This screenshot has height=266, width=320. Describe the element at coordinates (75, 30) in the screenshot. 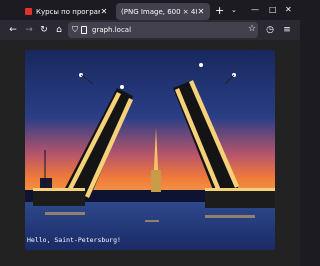

I see `tracking-protection-shield-icon: ⛉` at that location.